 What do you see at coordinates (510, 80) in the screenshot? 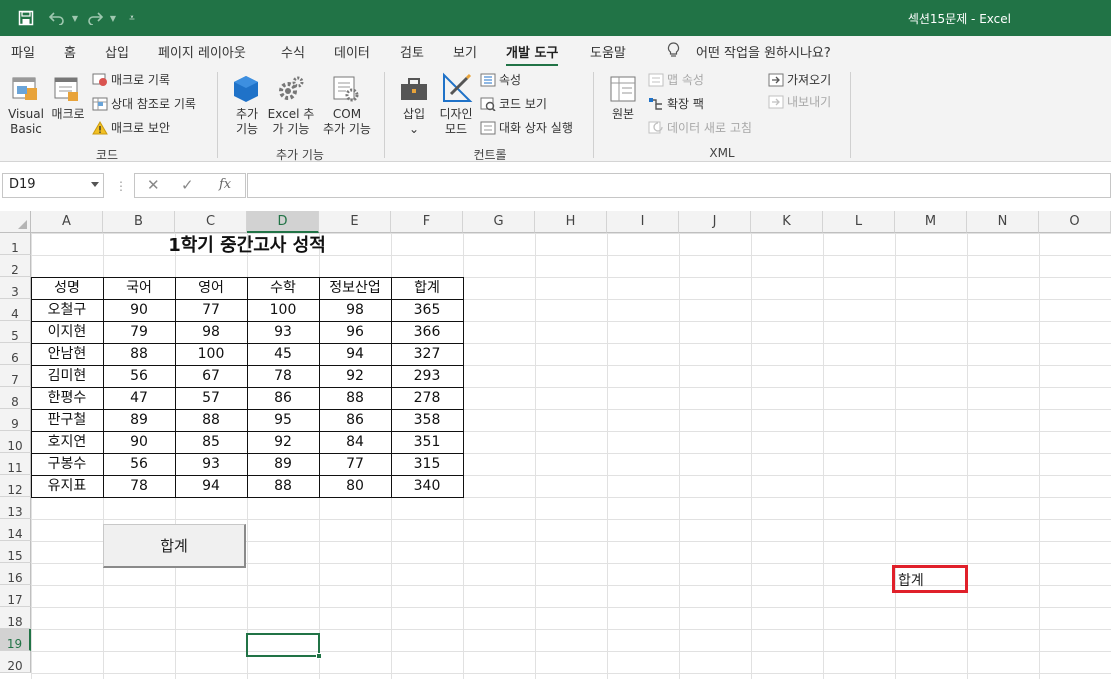
I see `properties-button: 속성` at bounding box center [510, 80].